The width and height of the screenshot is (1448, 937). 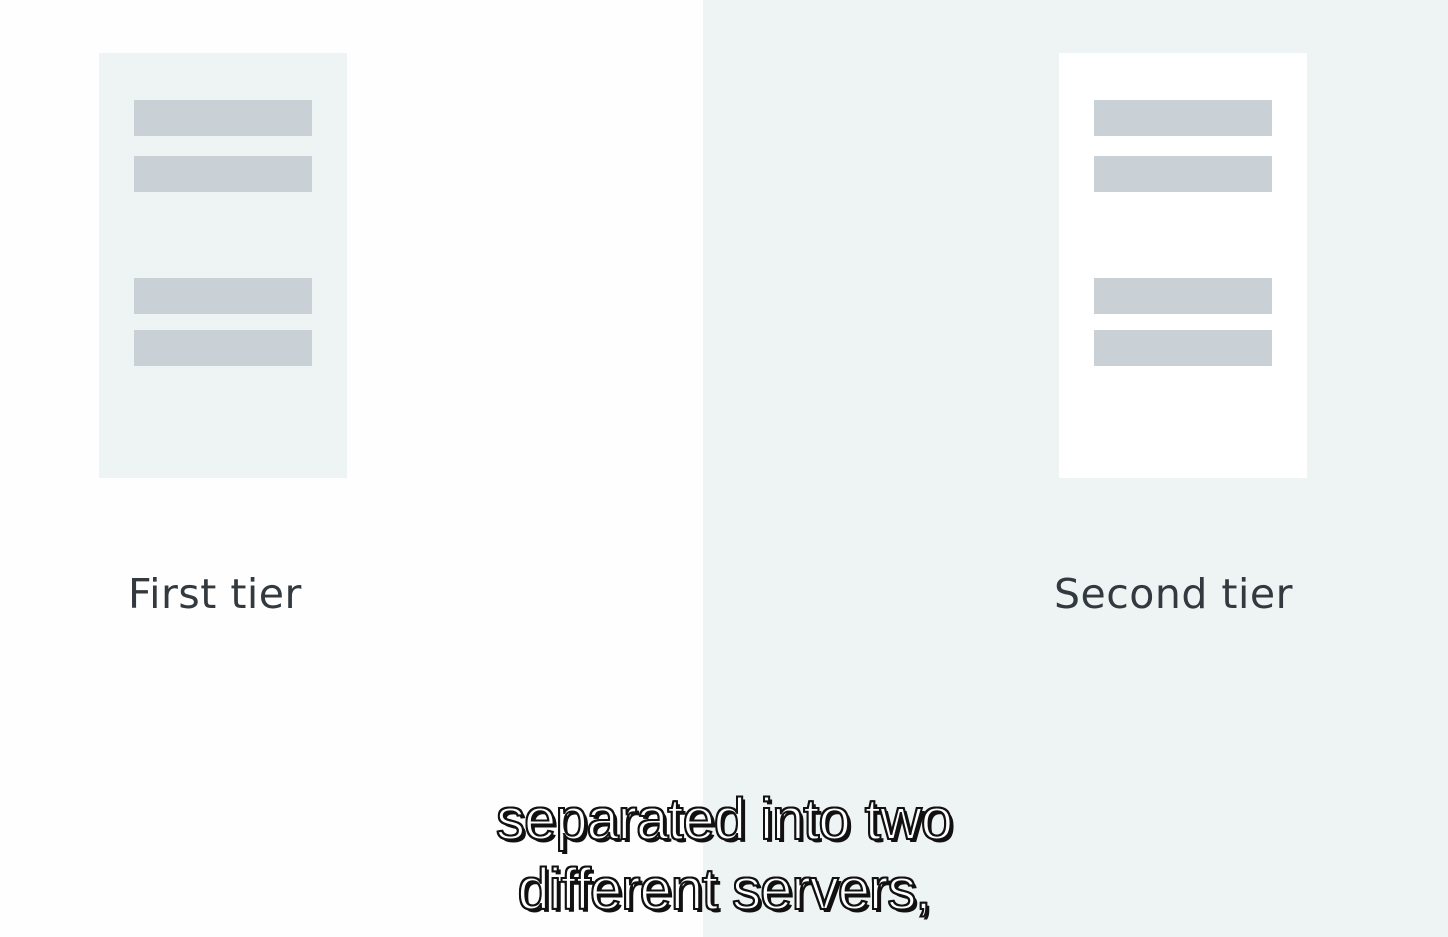 What do you see at coordinates (724, 855) in the screenshot?
I see `subtitle-caption: separated into two different servers,` at bounding box center [724, 855].